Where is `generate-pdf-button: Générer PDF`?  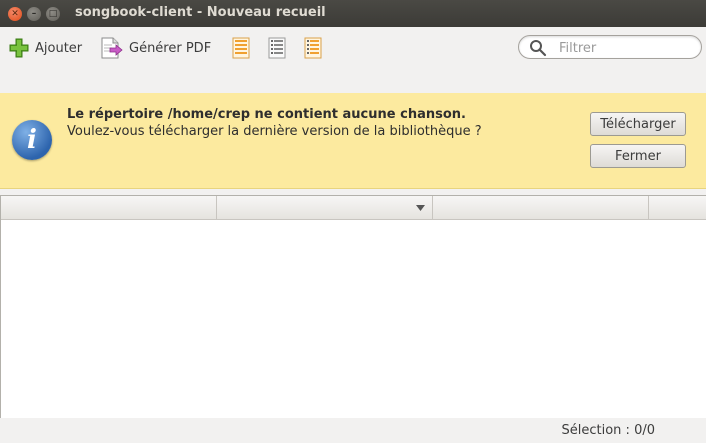 generate-pdf-button: Générer PDF is located at coordinates (155, 48).